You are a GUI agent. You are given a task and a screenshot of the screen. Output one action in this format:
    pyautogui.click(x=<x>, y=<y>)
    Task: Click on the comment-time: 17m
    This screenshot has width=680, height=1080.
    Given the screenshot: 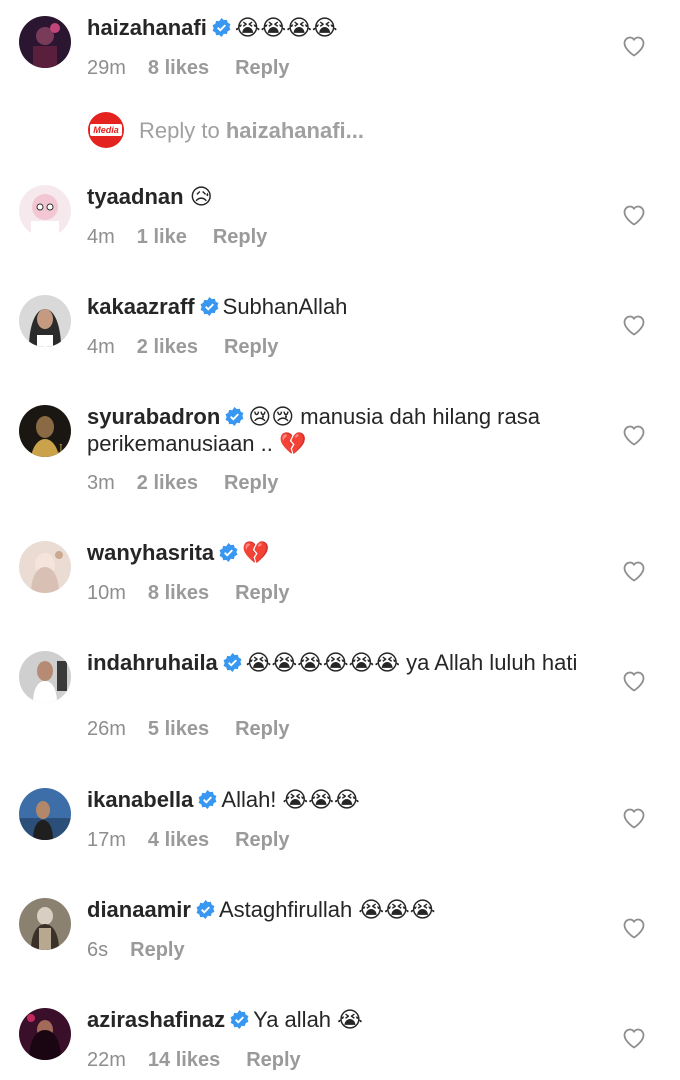 What is the action you would take?
    pyautogui.click(x=106, y=840)
    